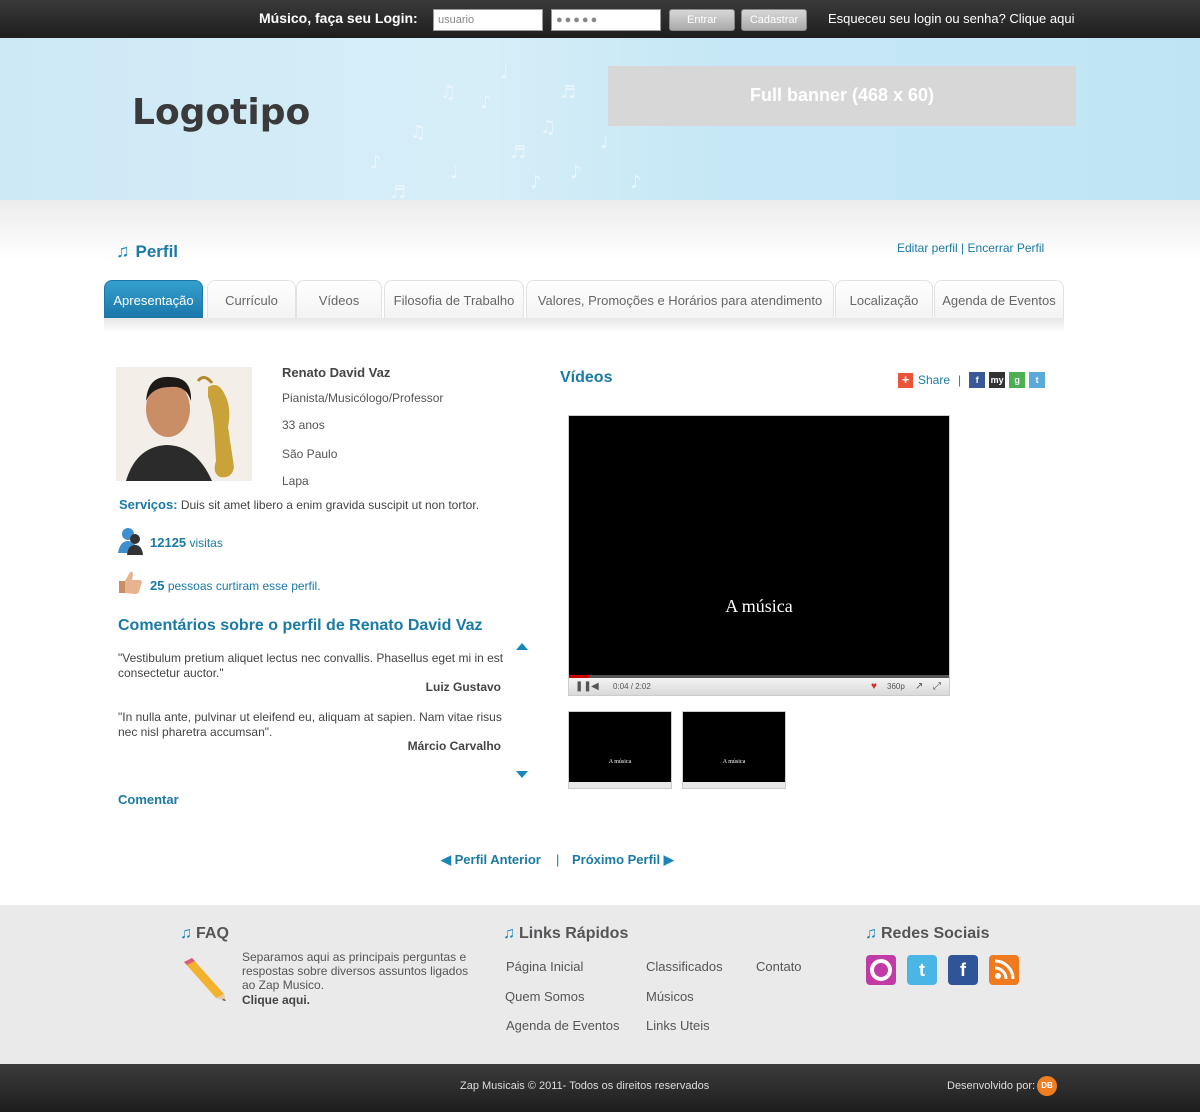 The image size is (1200, 1112). What do you see at coordinates (544, 966) in the screenshot?
I see `footer-link-pagina-inicial: Página Inicial` at bounding box center [544, 966].